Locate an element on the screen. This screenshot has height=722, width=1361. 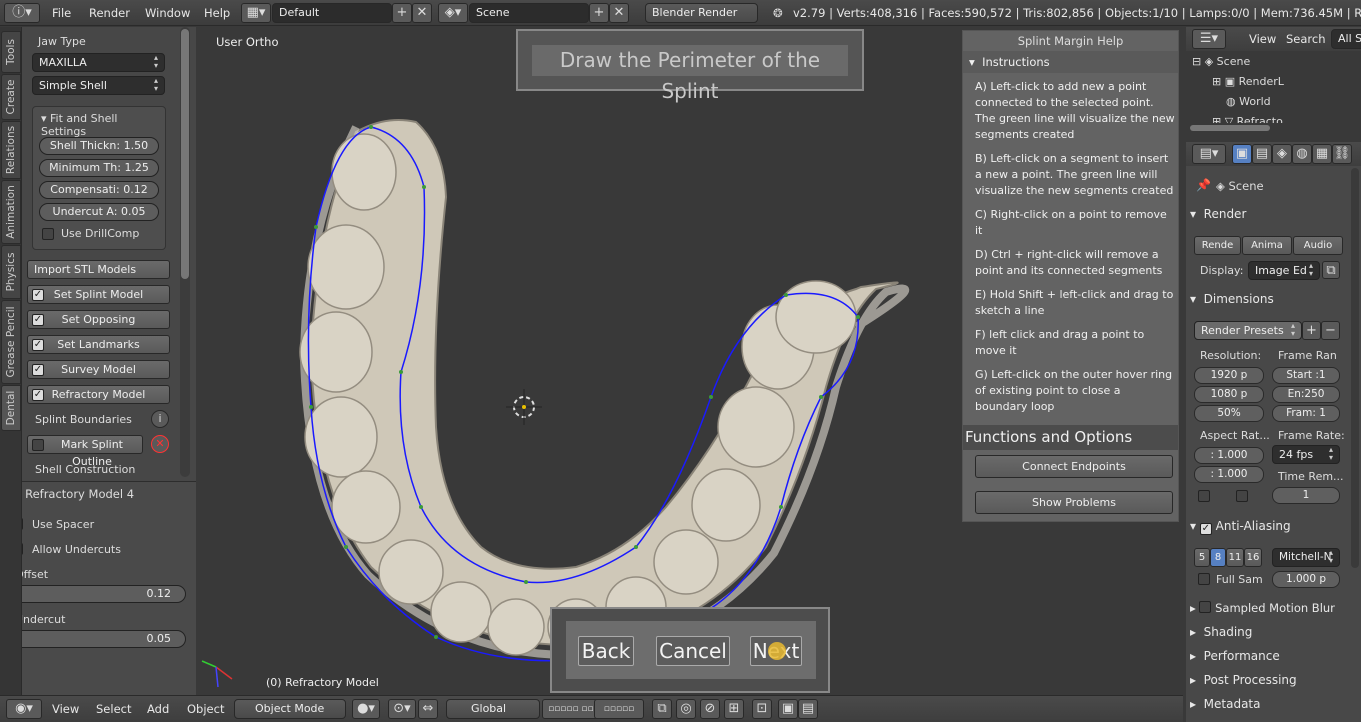
minimum-thickness-field: Minimum Th: 1.25 is located at coordinates (99, 168).